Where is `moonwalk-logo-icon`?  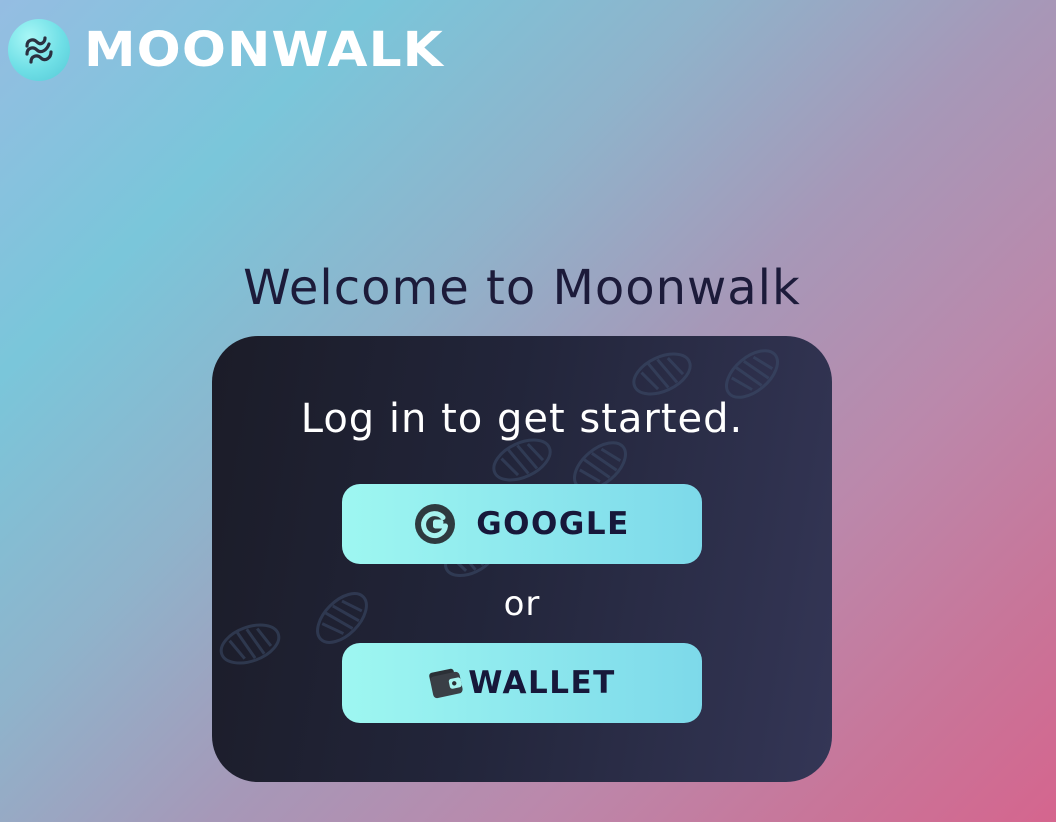 moonwalk-logo-icon is located at coordinates (39, 50).